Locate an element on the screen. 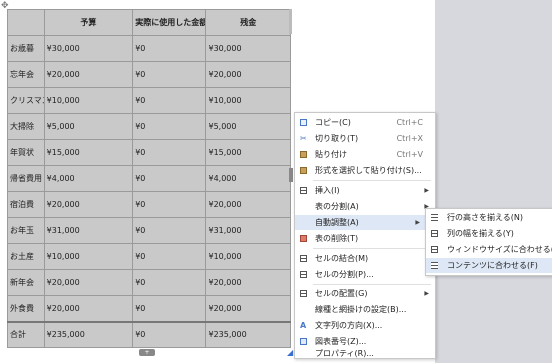 This screenshot has width=552, height=363. total-cell: ¥0 is located at coordinates (169, 334).